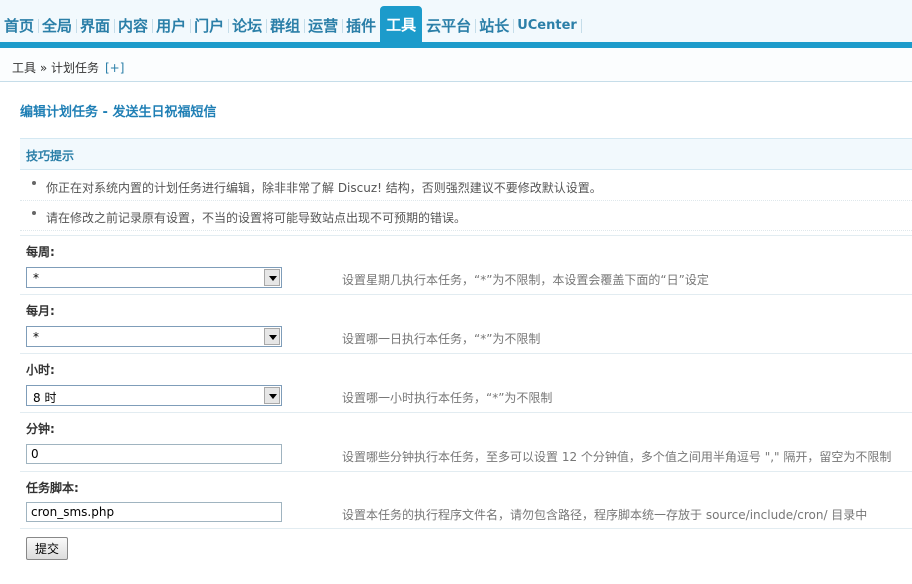  I want to click on breadcrumb: 工具 » 计划任务 [+], so click(68, 67).